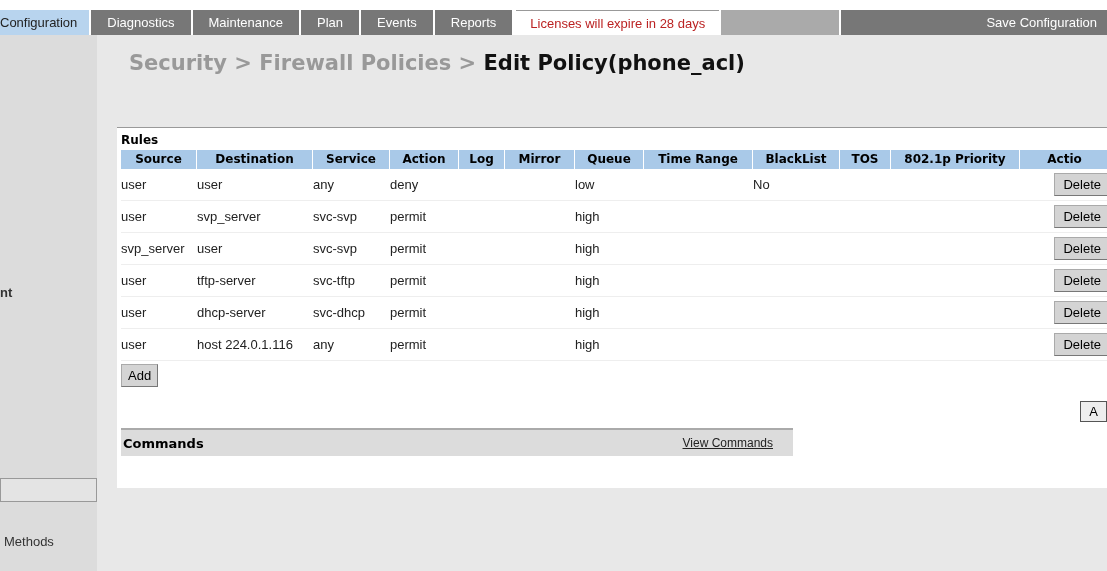 This screenshot has width=1107, height=571. What do you see at coordinates (334, 281) in the screenshot?
I see `table-cell: svc-tftp` at bounding box center [334, 281].